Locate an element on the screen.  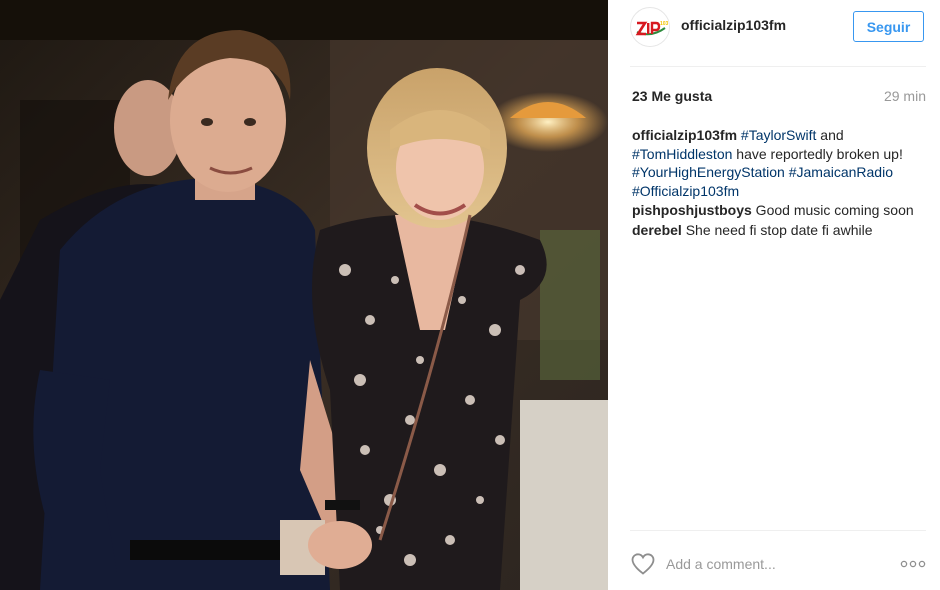
post-header: 103 officialzip103fm Seguir is located at coordinates (778, 27).